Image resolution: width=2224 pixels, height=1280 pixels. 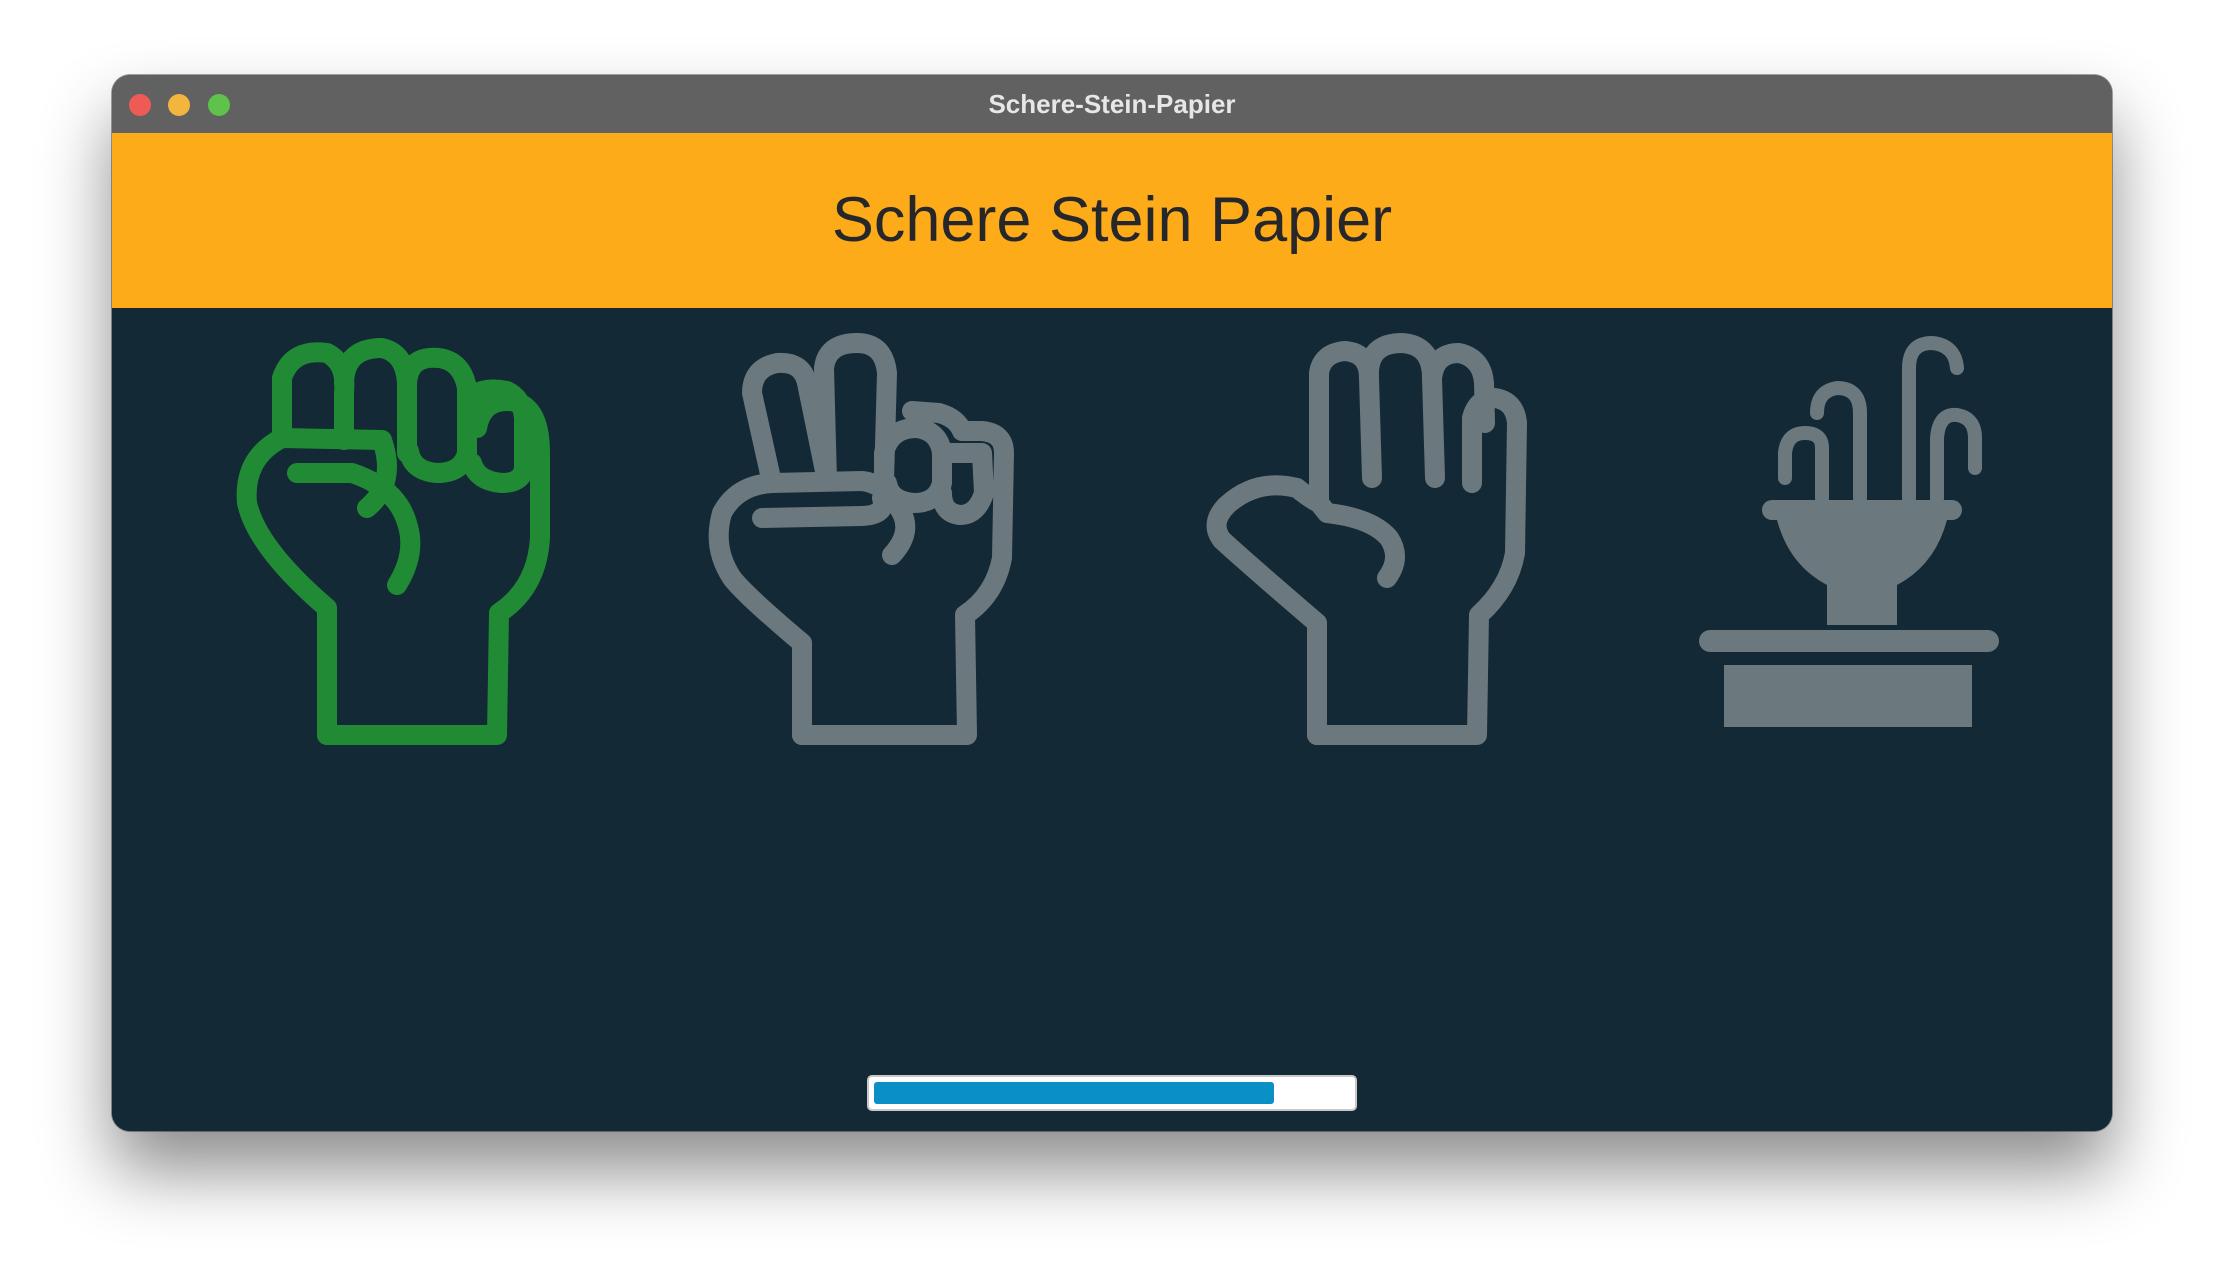 I want to click on open-hand-icon, so click(x=1366, y=539).